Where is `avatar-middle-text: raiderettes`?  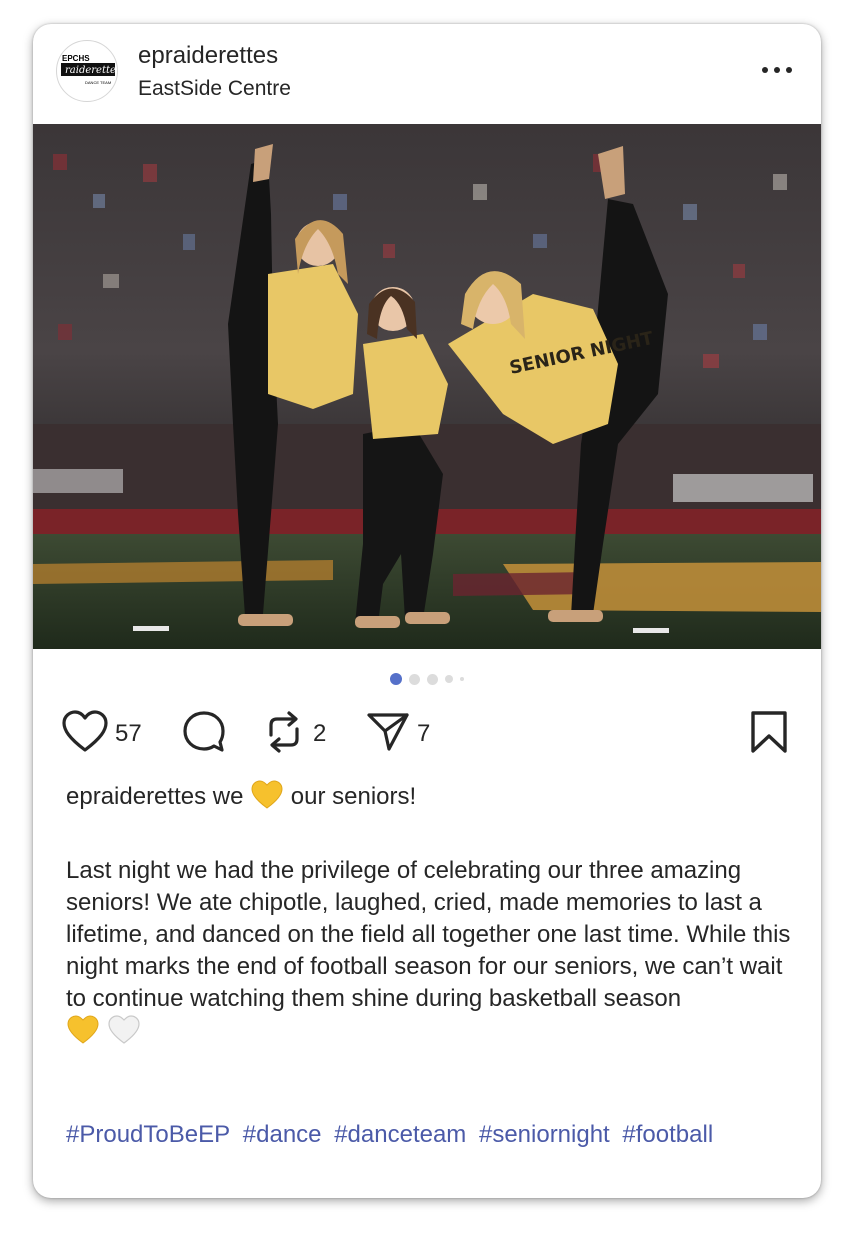
avatar-middle-text: raiderettes is located at coordinates (91, 70).